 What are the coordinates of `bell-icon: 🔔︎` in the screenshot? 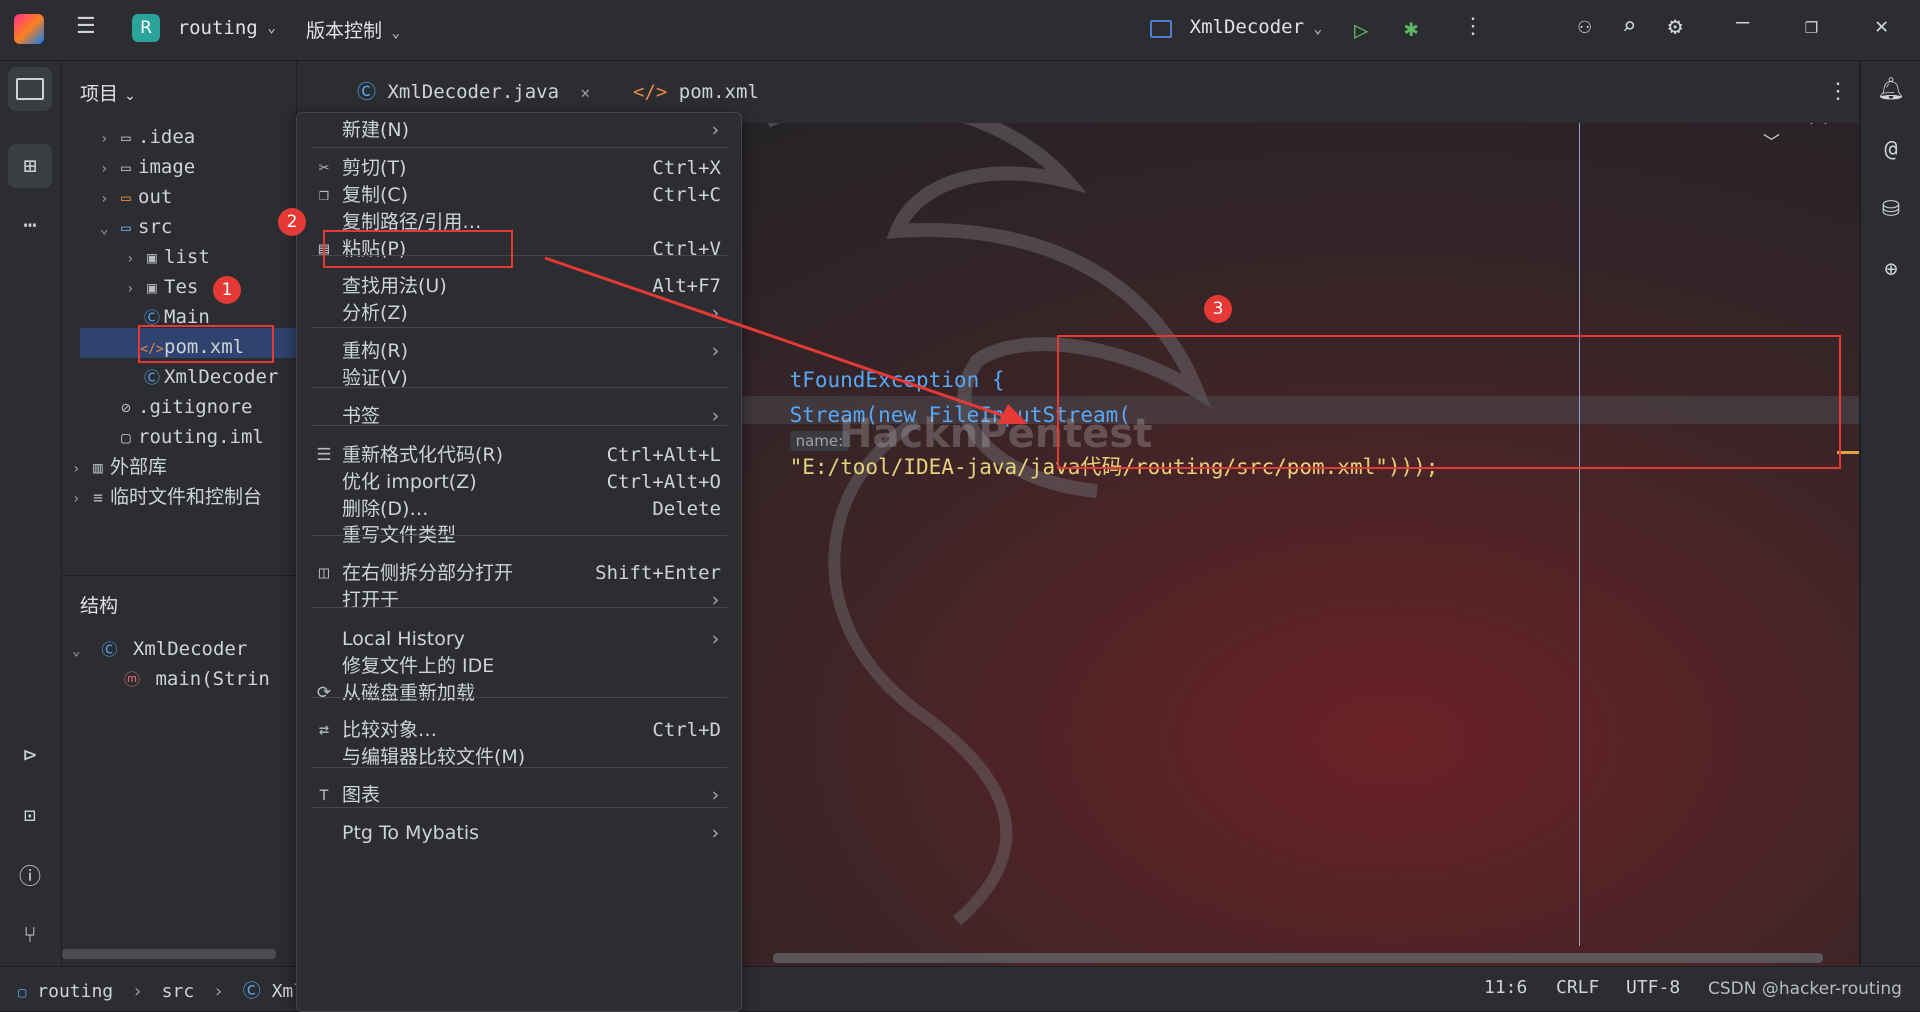 It's located at (1891, 89).